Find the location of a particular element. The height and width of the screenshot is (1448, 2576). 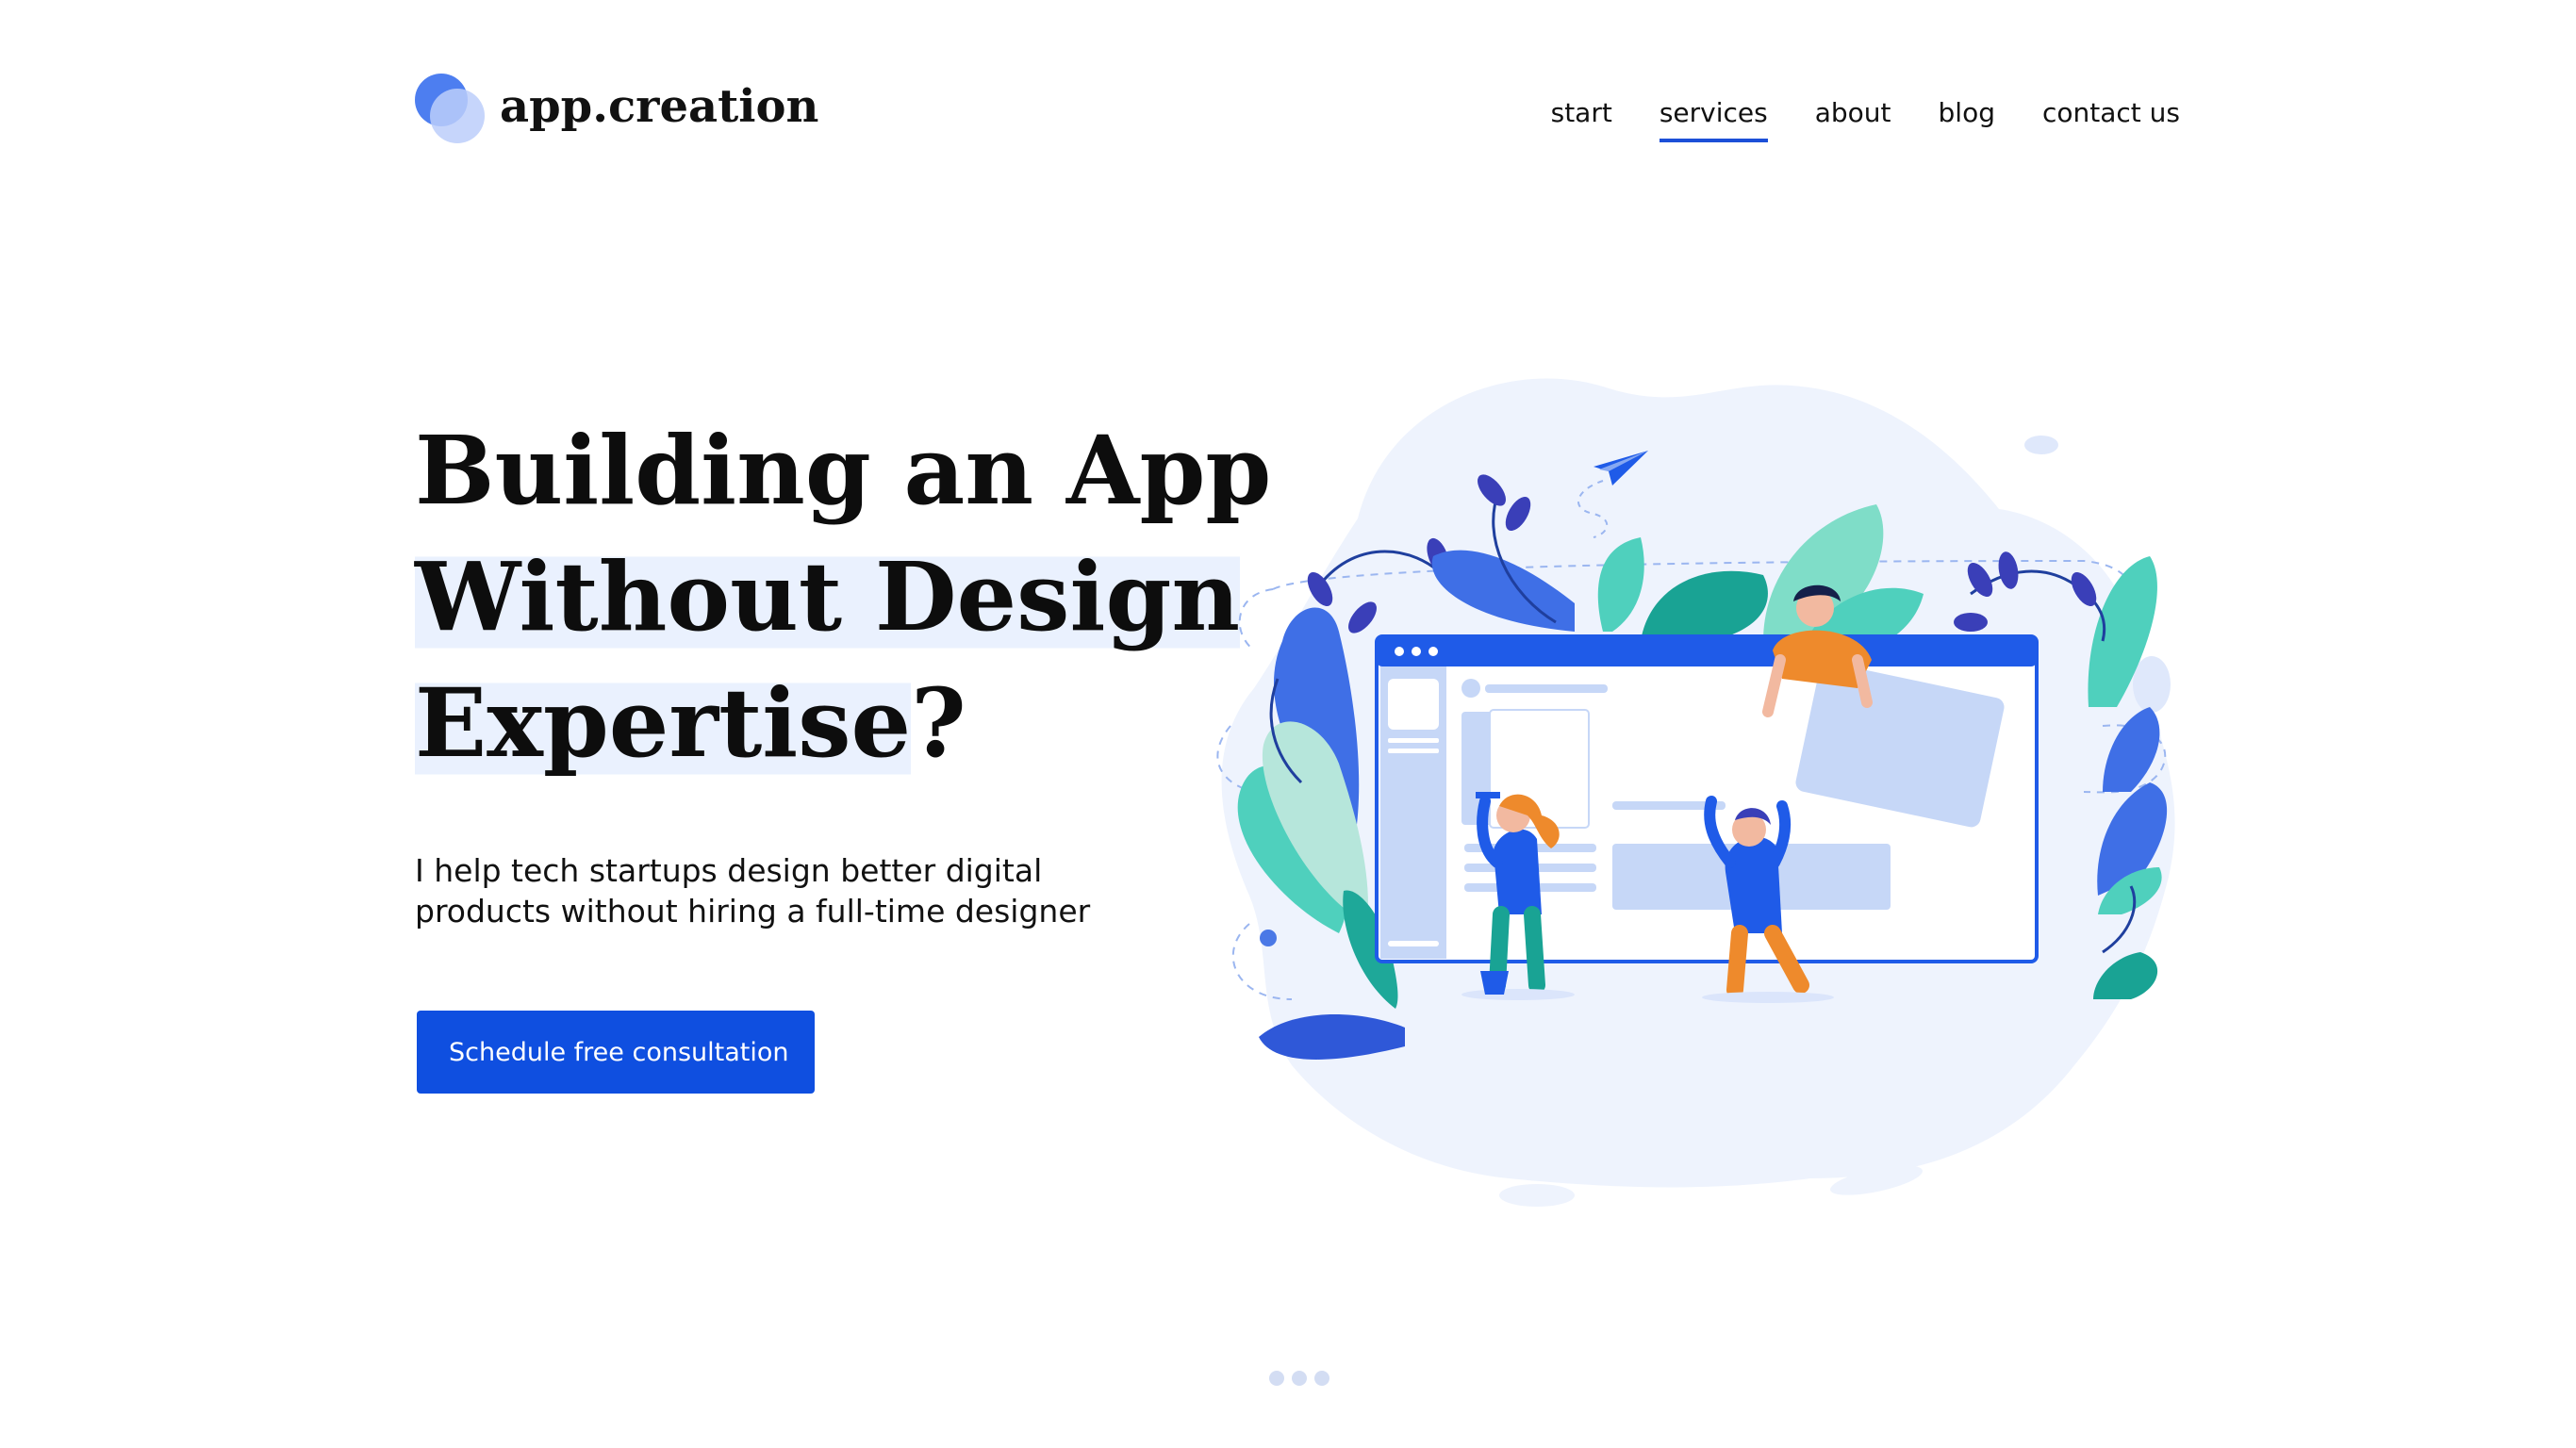

headline-line-2: Without Design is located at coordinates (828, 596).